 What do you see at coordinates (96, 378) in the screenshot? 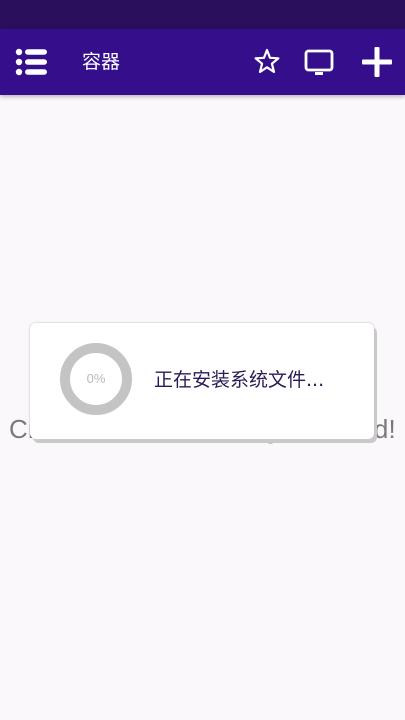
I see `progress-percent: 0%` at bounding box center [96, 378].